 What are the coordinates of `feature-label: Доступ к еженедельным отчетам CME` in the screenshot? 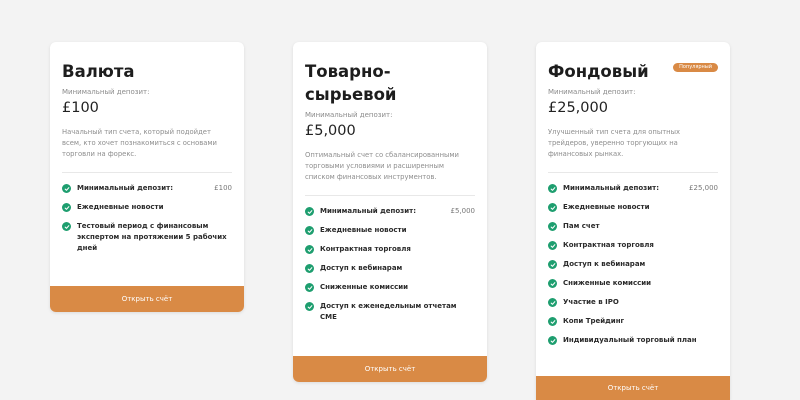 It's located at (388, 311).